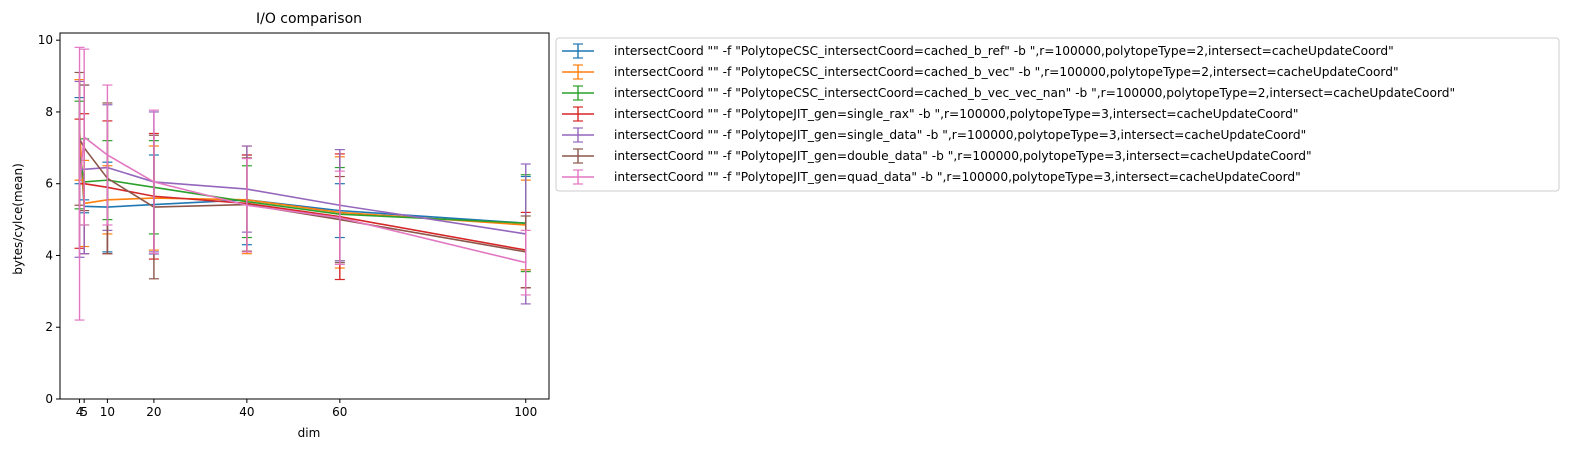  I want to click on chart-title: I/O comparison, so click(309, 19).